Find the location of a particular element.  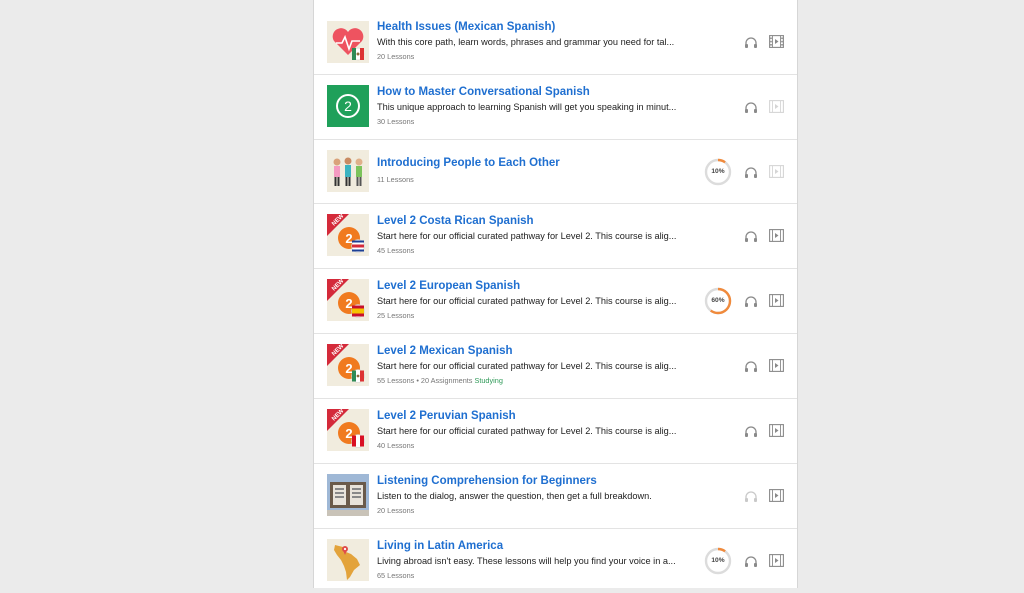

latin-america-map-icon is located at coordinates (348, 560).